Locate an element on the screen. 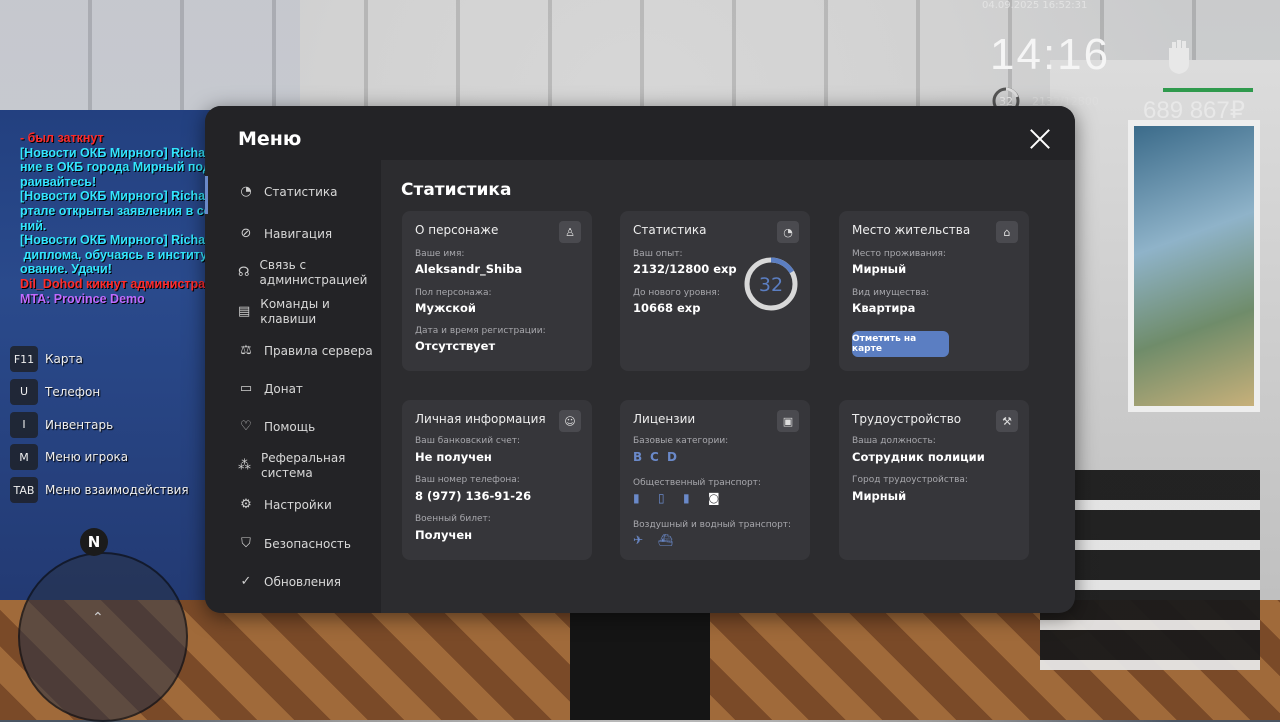 This screenshot has width=1280, height=722. bank-account: Не получен is located at coordinates (453, 457).